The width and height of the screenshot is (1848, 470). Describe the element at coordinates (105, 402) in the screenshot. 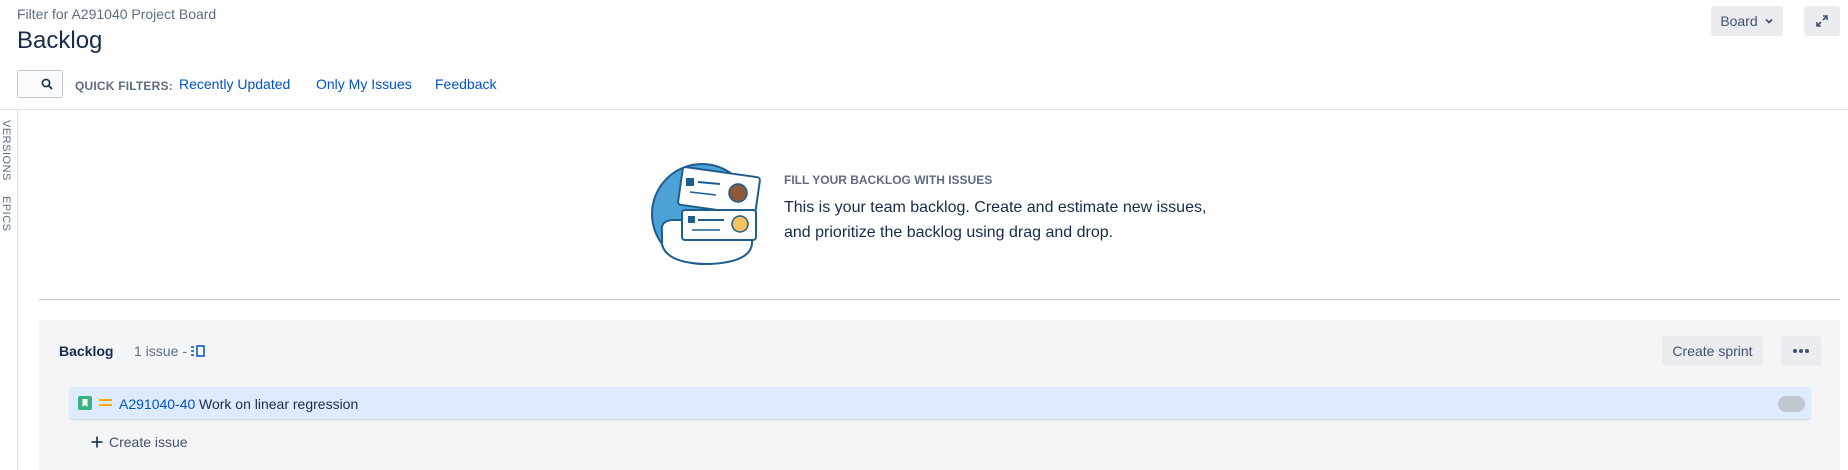

I see `priority-medium-icon` at that location.